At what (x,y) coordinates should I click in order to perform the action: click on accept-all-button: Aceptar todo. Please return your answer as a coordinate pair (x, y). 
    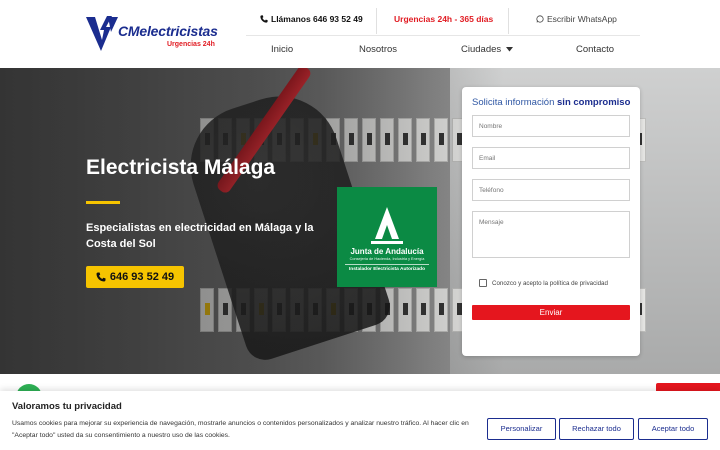
    Looking at the image, I should click on (673, 429).